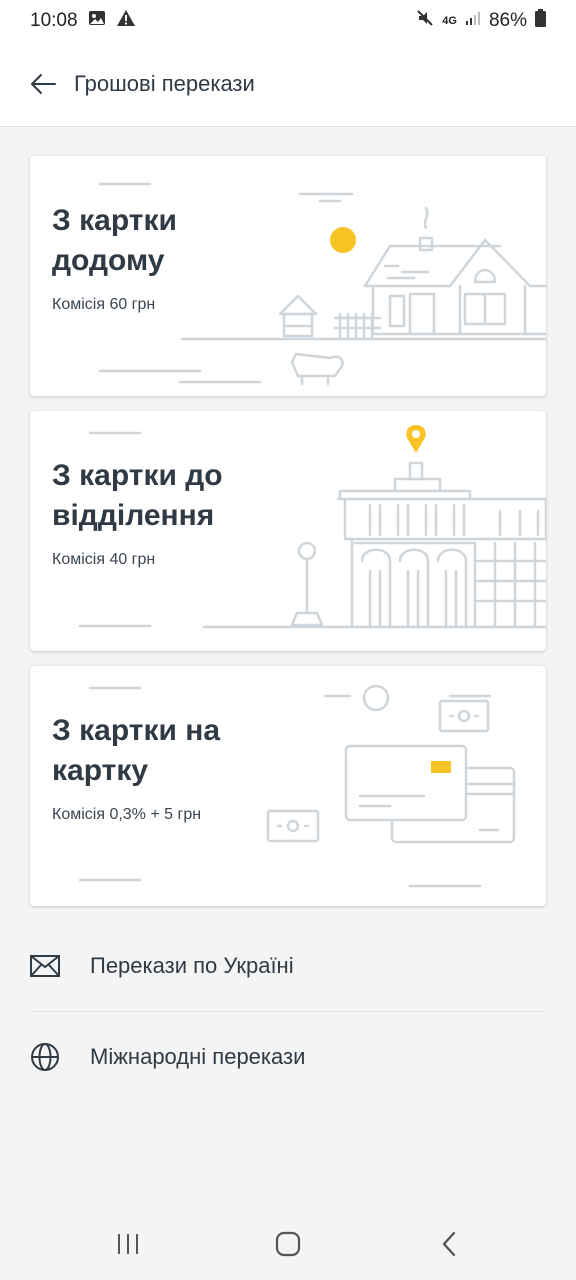 This screenshot has height=1280, width=576. What do you see at coordinates (127, 814) in the screenshot?
I see `card-fee: Комісія 0,3% + 5 грн` at bounding box center [127, 814].